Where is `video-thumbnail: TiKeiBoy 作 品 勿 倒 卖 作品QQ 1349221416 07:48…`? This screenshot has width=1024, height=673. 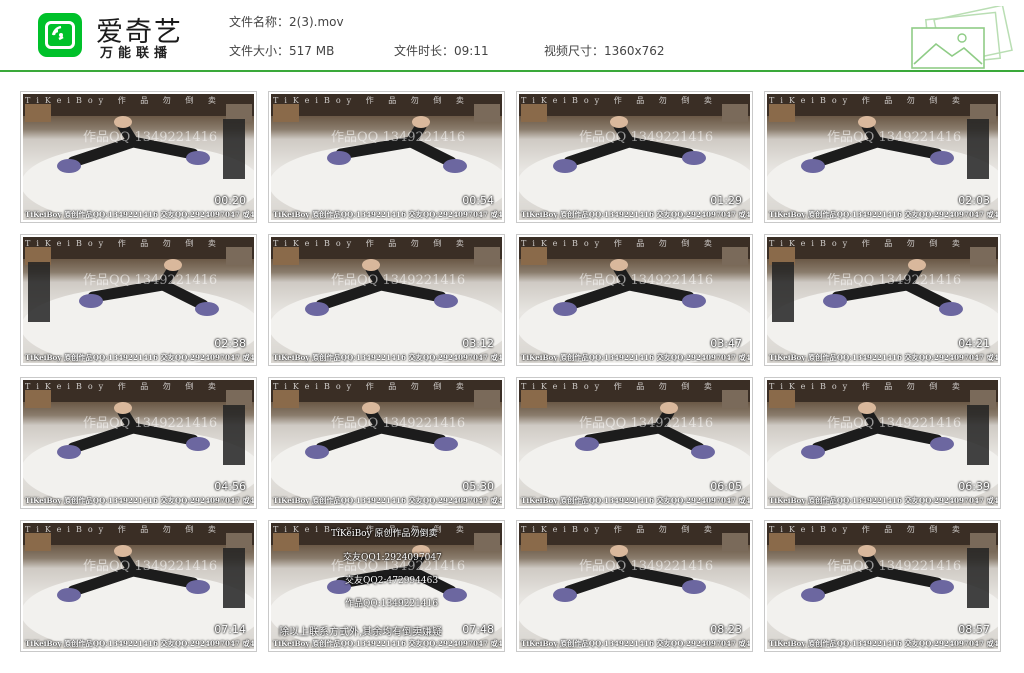 video-thumbnail: TiKeiBoy 作 品 勿 倒 卖 作品QQ 1349221416 07:48… is located at coordinates (386, 586).